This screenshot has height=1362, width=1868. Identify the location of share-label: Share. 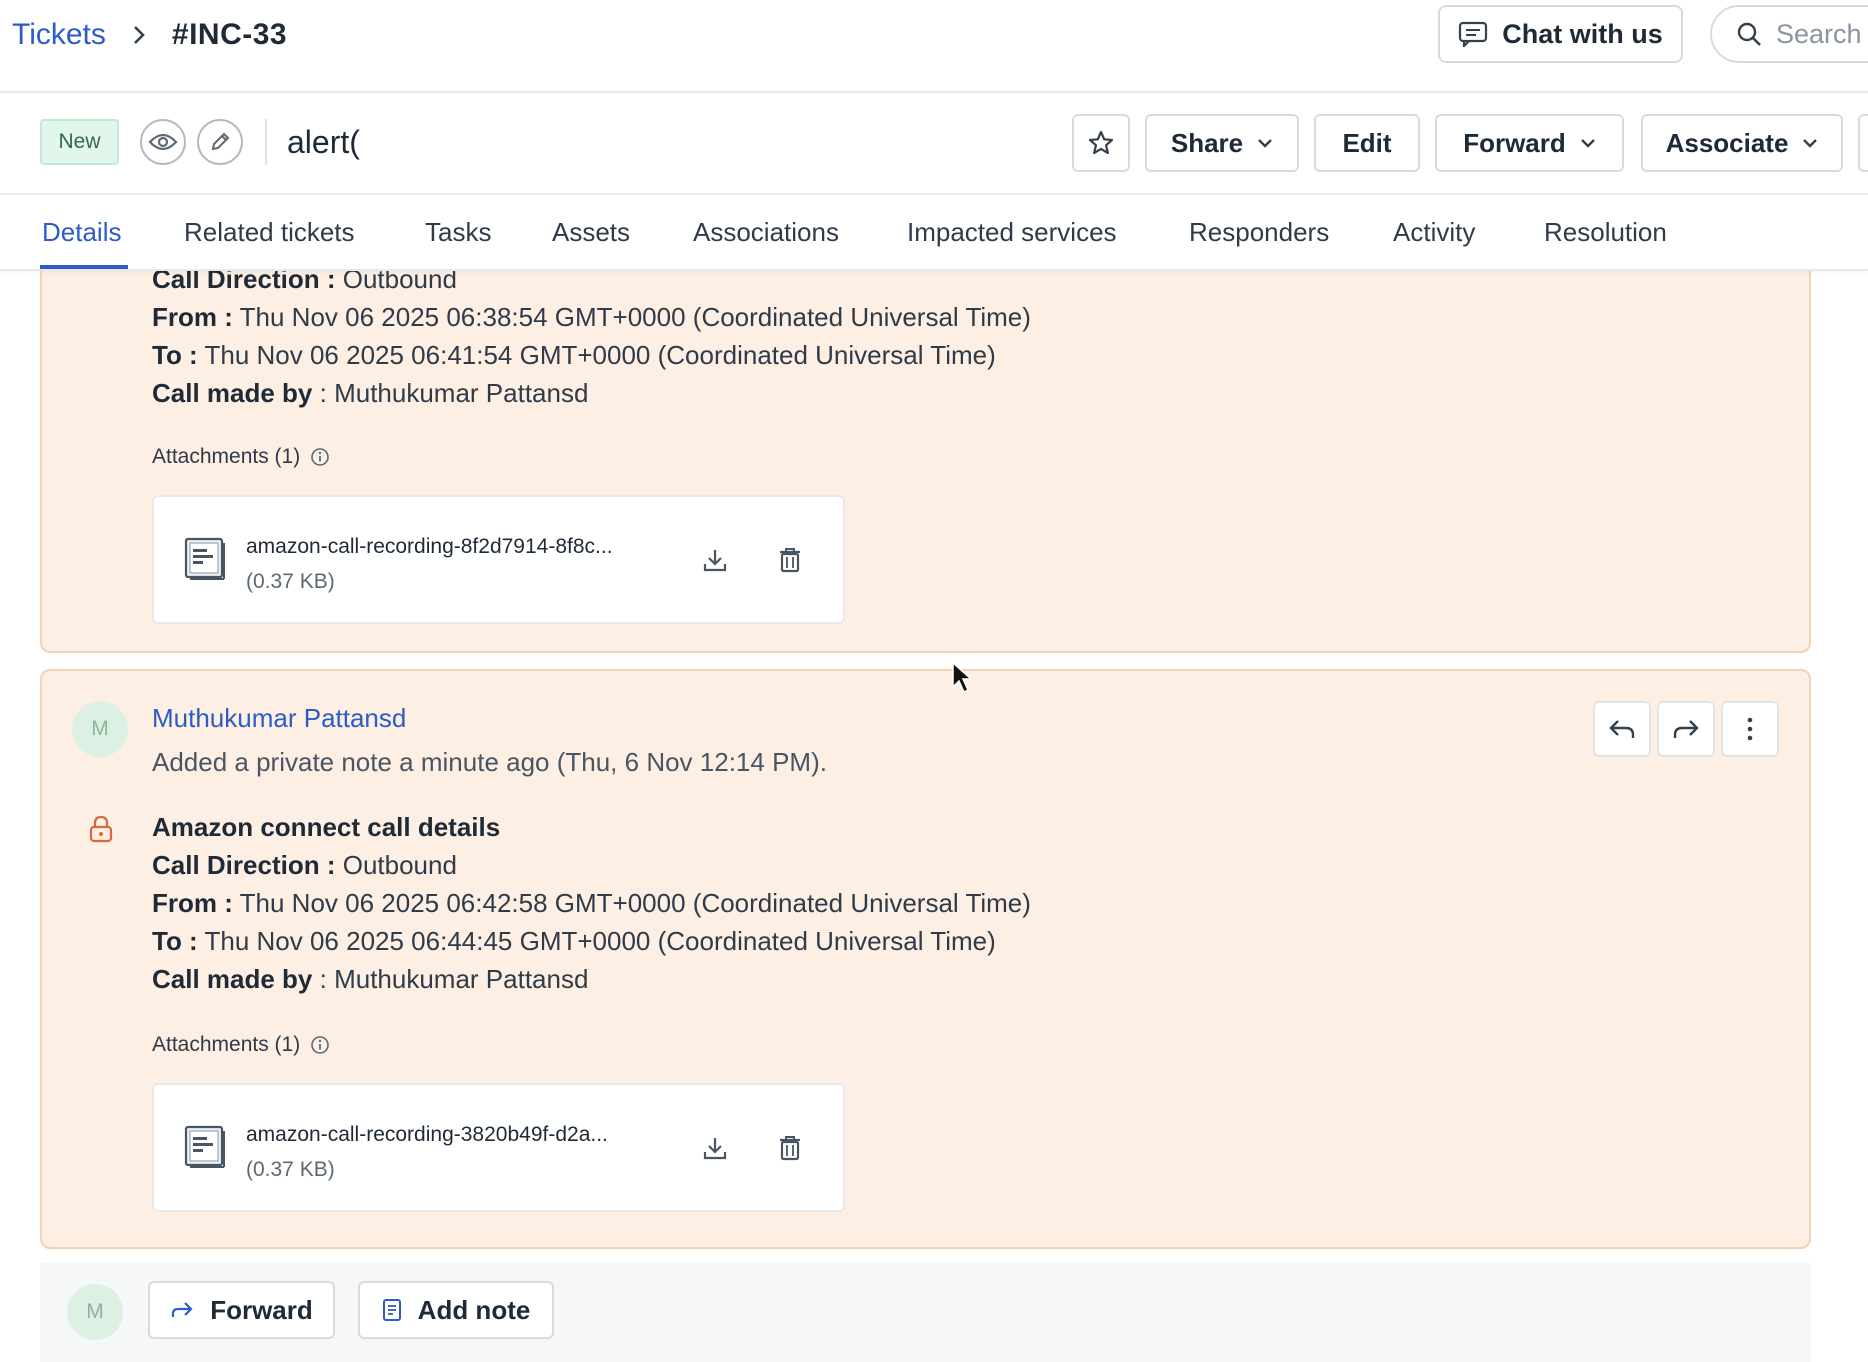
(1207, 142).